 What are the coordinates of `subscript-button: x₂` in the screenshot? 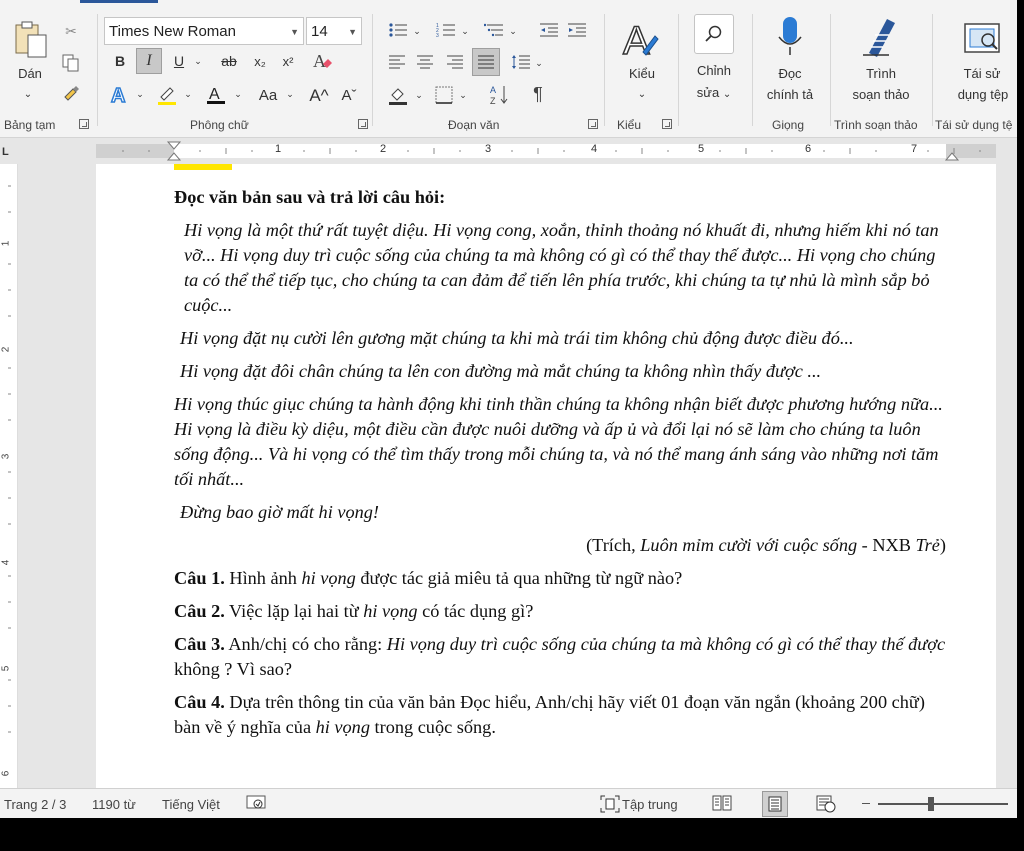 It's located at (260, 61).